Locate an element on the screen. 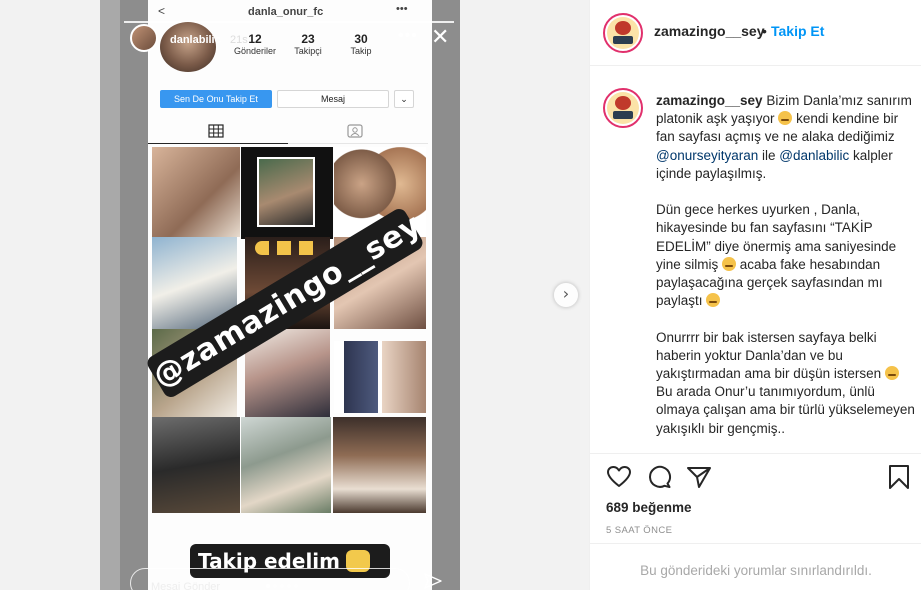 This screenshot has width=921, height=590. story-profile-picture is located at coordinates (188, 47).